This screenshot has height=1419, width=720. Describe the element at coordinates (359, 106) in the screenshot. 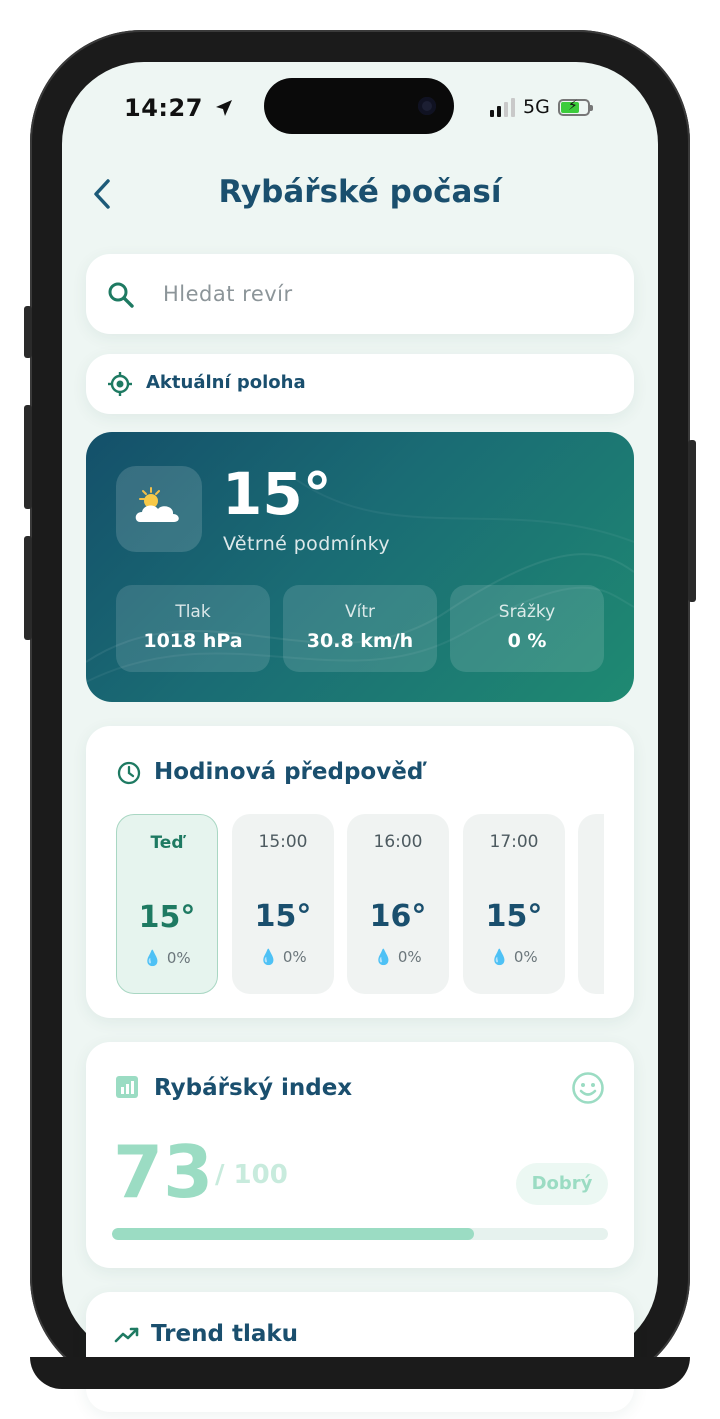

I see `dynamic-island` at that location.